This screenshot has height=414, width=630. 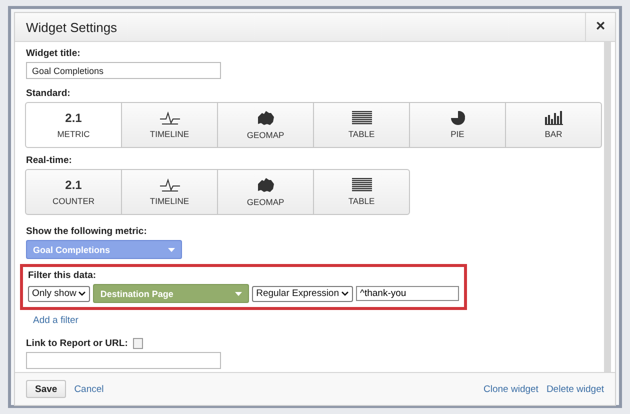 I want to click on field-label: Show the following metric:, so click(x=87, y=231).